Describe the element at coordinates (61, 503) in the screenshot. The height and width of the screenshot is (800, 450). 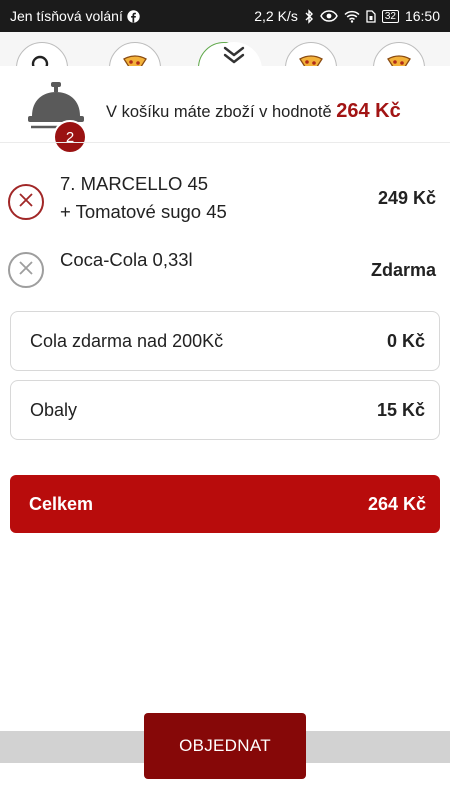
I see `total-label: Celkem` at that location.